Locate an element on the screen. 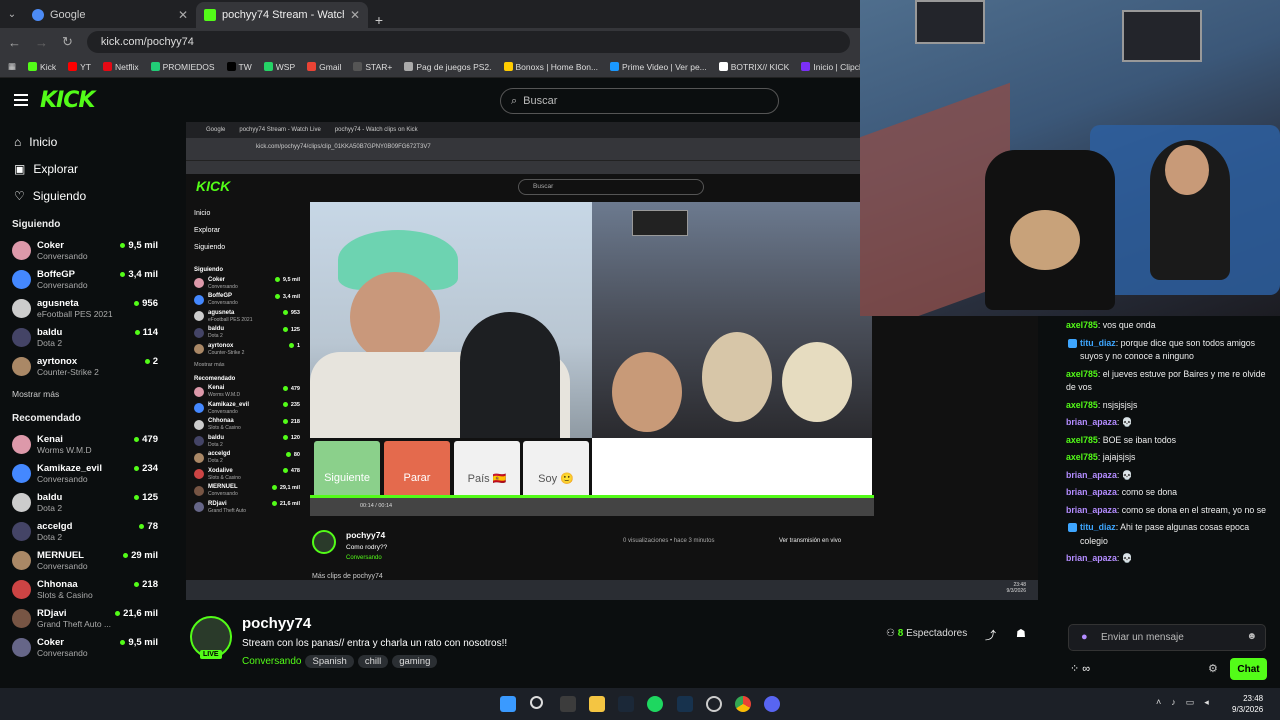 This screenshot has height=720, width=1280. channel-item: agusneta eFootball PES 2021 956 is located at coordinates (89, 308).